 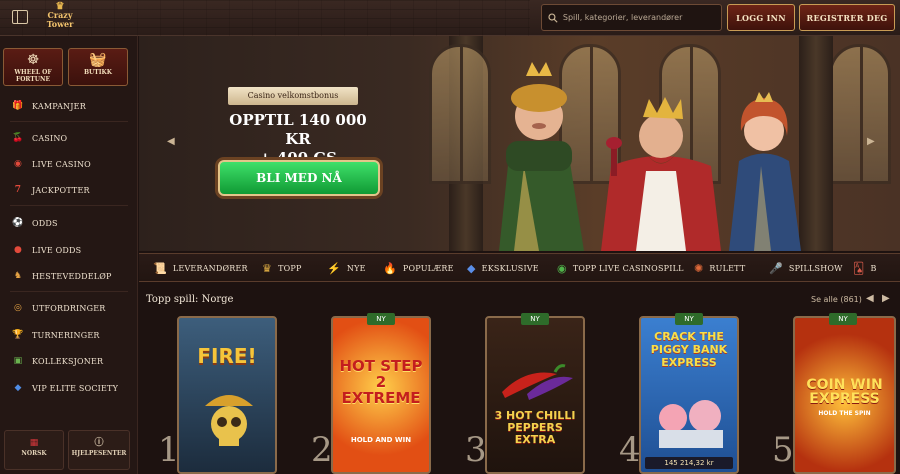 I want to click on king-character-illustration, so click(x=661, y=174).